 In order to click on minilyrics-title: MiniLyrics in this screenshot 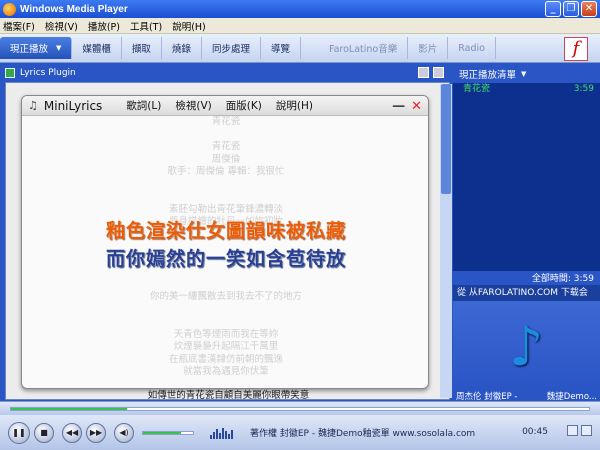, I will do `click(73, 105)`.